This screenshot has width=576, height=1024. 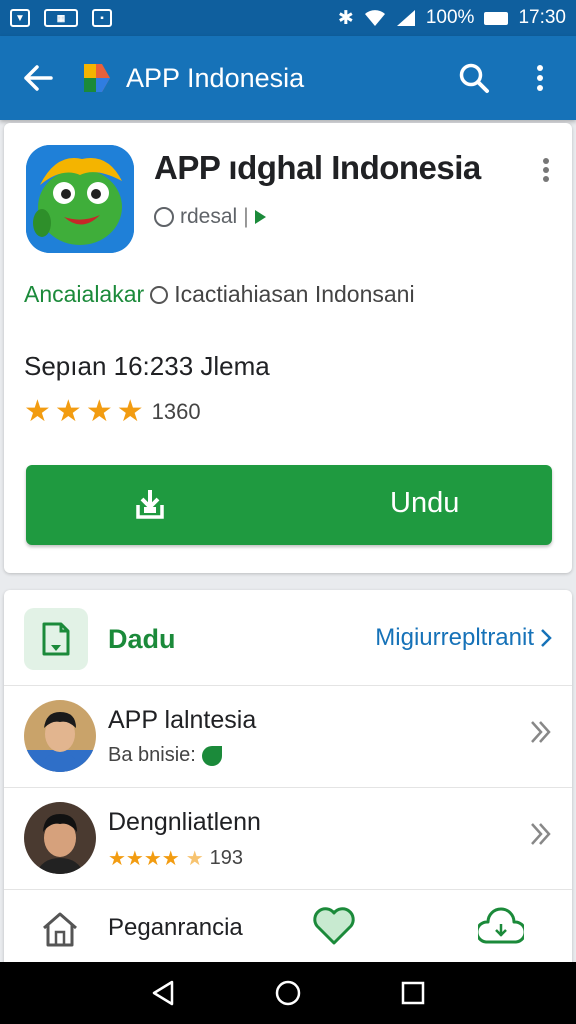 I want to click on nav-favorites-button, so click(x=334, y=928).